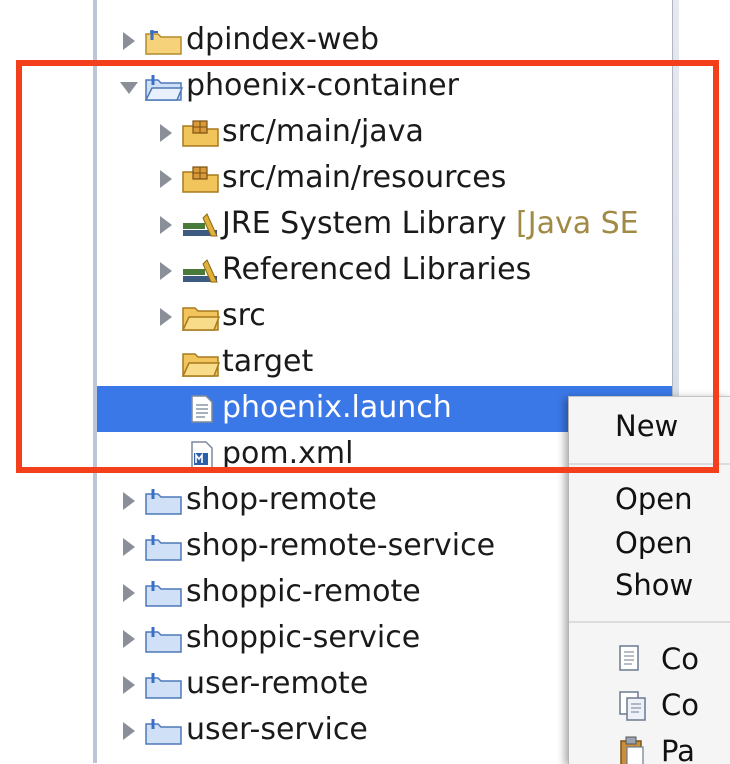 The height and width of the screenshot is (764, 730). I want to click on tree-item-label: phoenix-container, so click(322, 85).